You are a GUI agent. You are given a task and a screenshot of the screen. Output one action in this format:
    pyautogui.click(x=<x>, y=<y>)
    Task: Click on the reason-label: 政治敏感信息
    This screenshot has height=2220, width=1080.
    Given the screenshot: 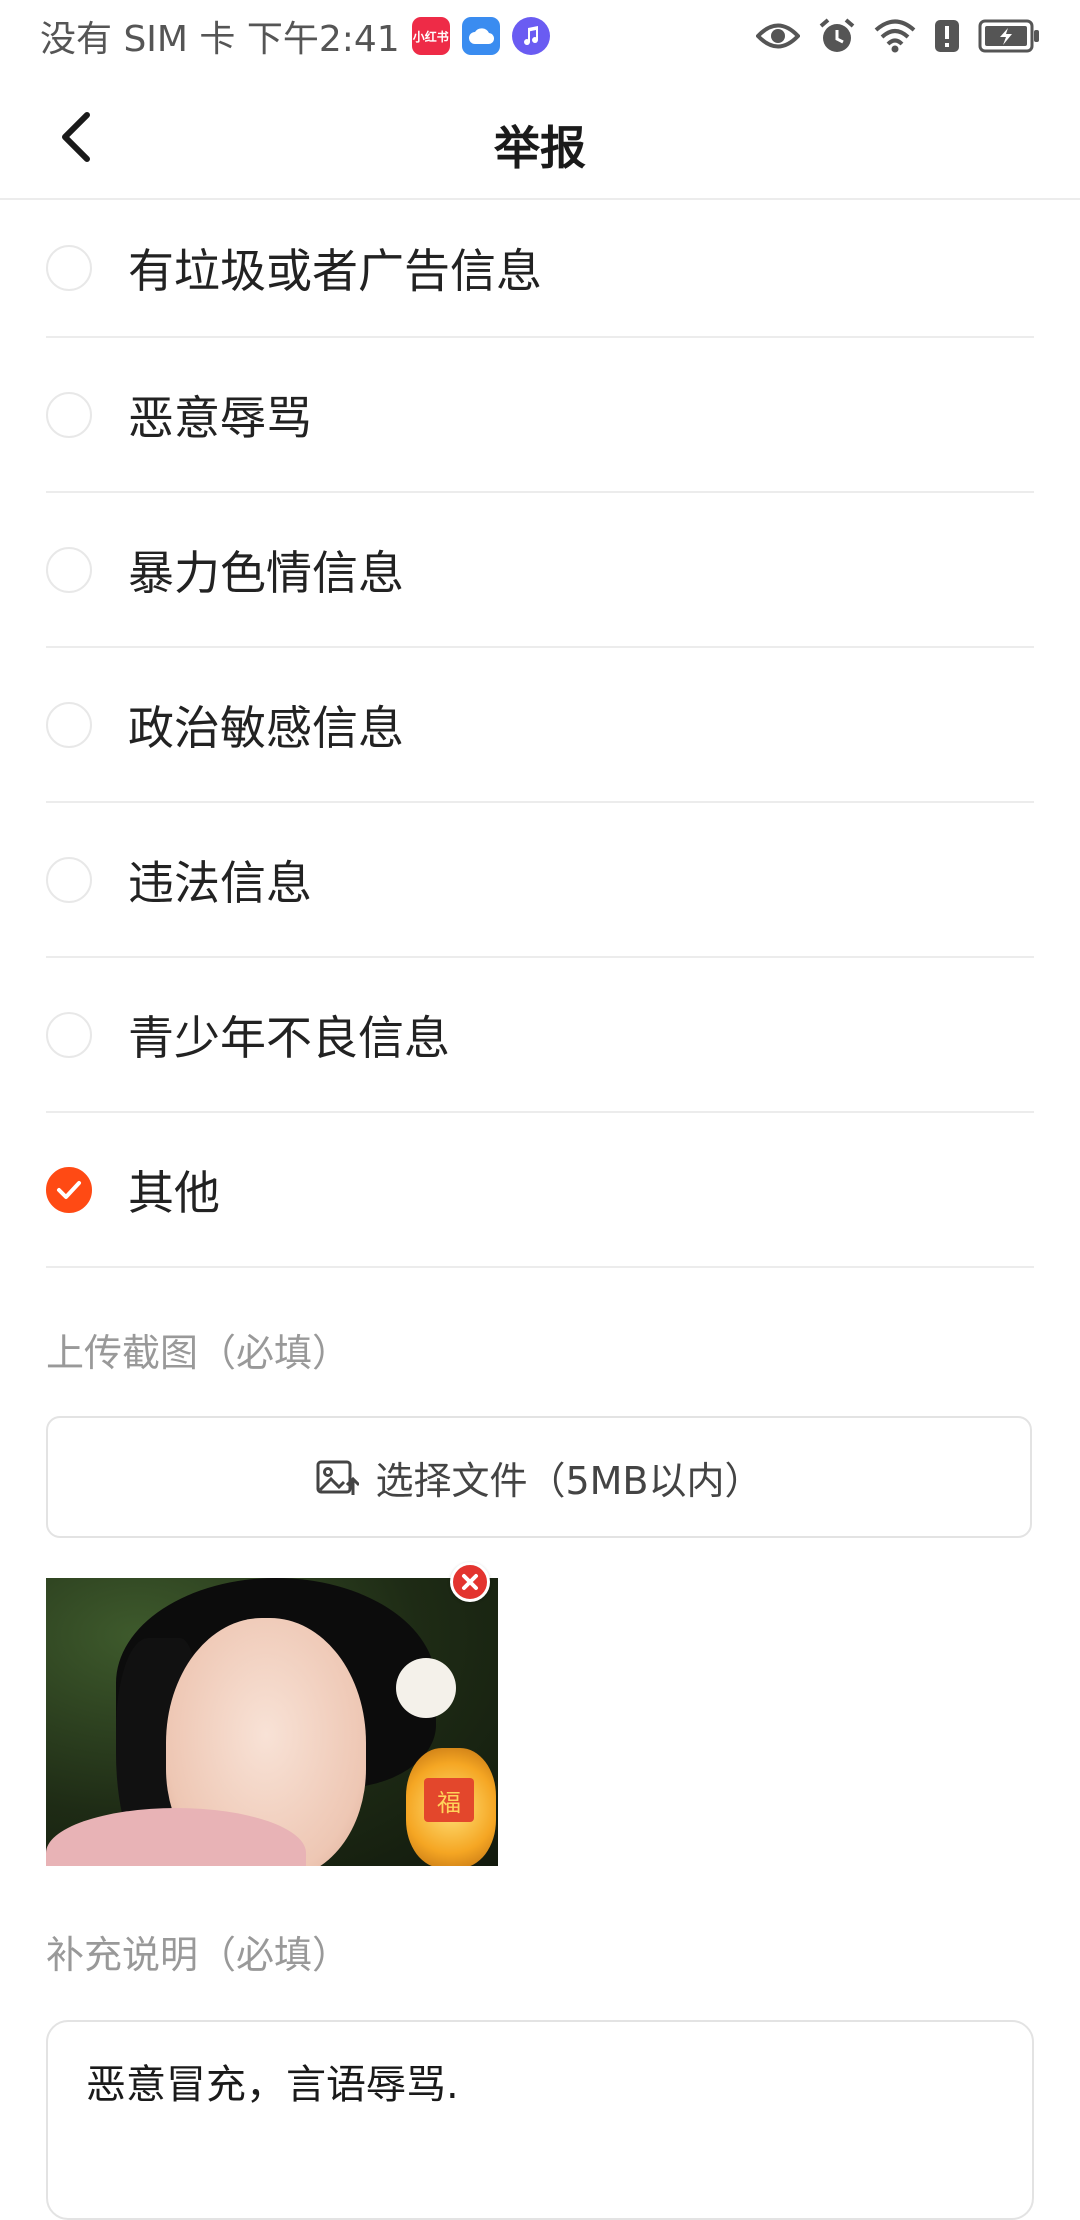 What is the action you would take?
    pyautogui.click(x=266, y=727)
    